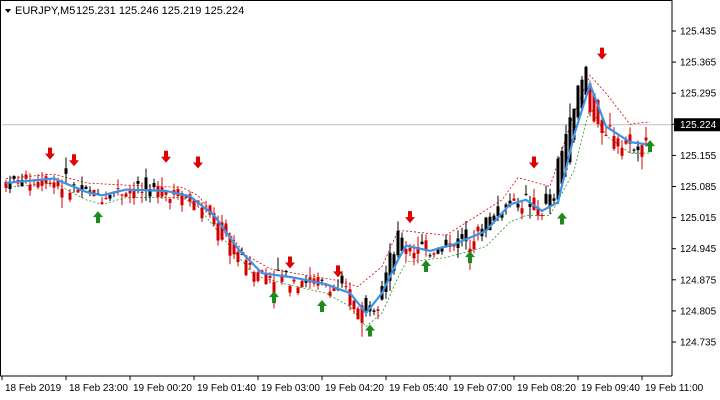 The width and height of the screenshot is (720, 400). What do you see at coordinates (698, 32) in the screenshot?
I see `price-tick-label: 125.435` at bounding box center [698, 32].